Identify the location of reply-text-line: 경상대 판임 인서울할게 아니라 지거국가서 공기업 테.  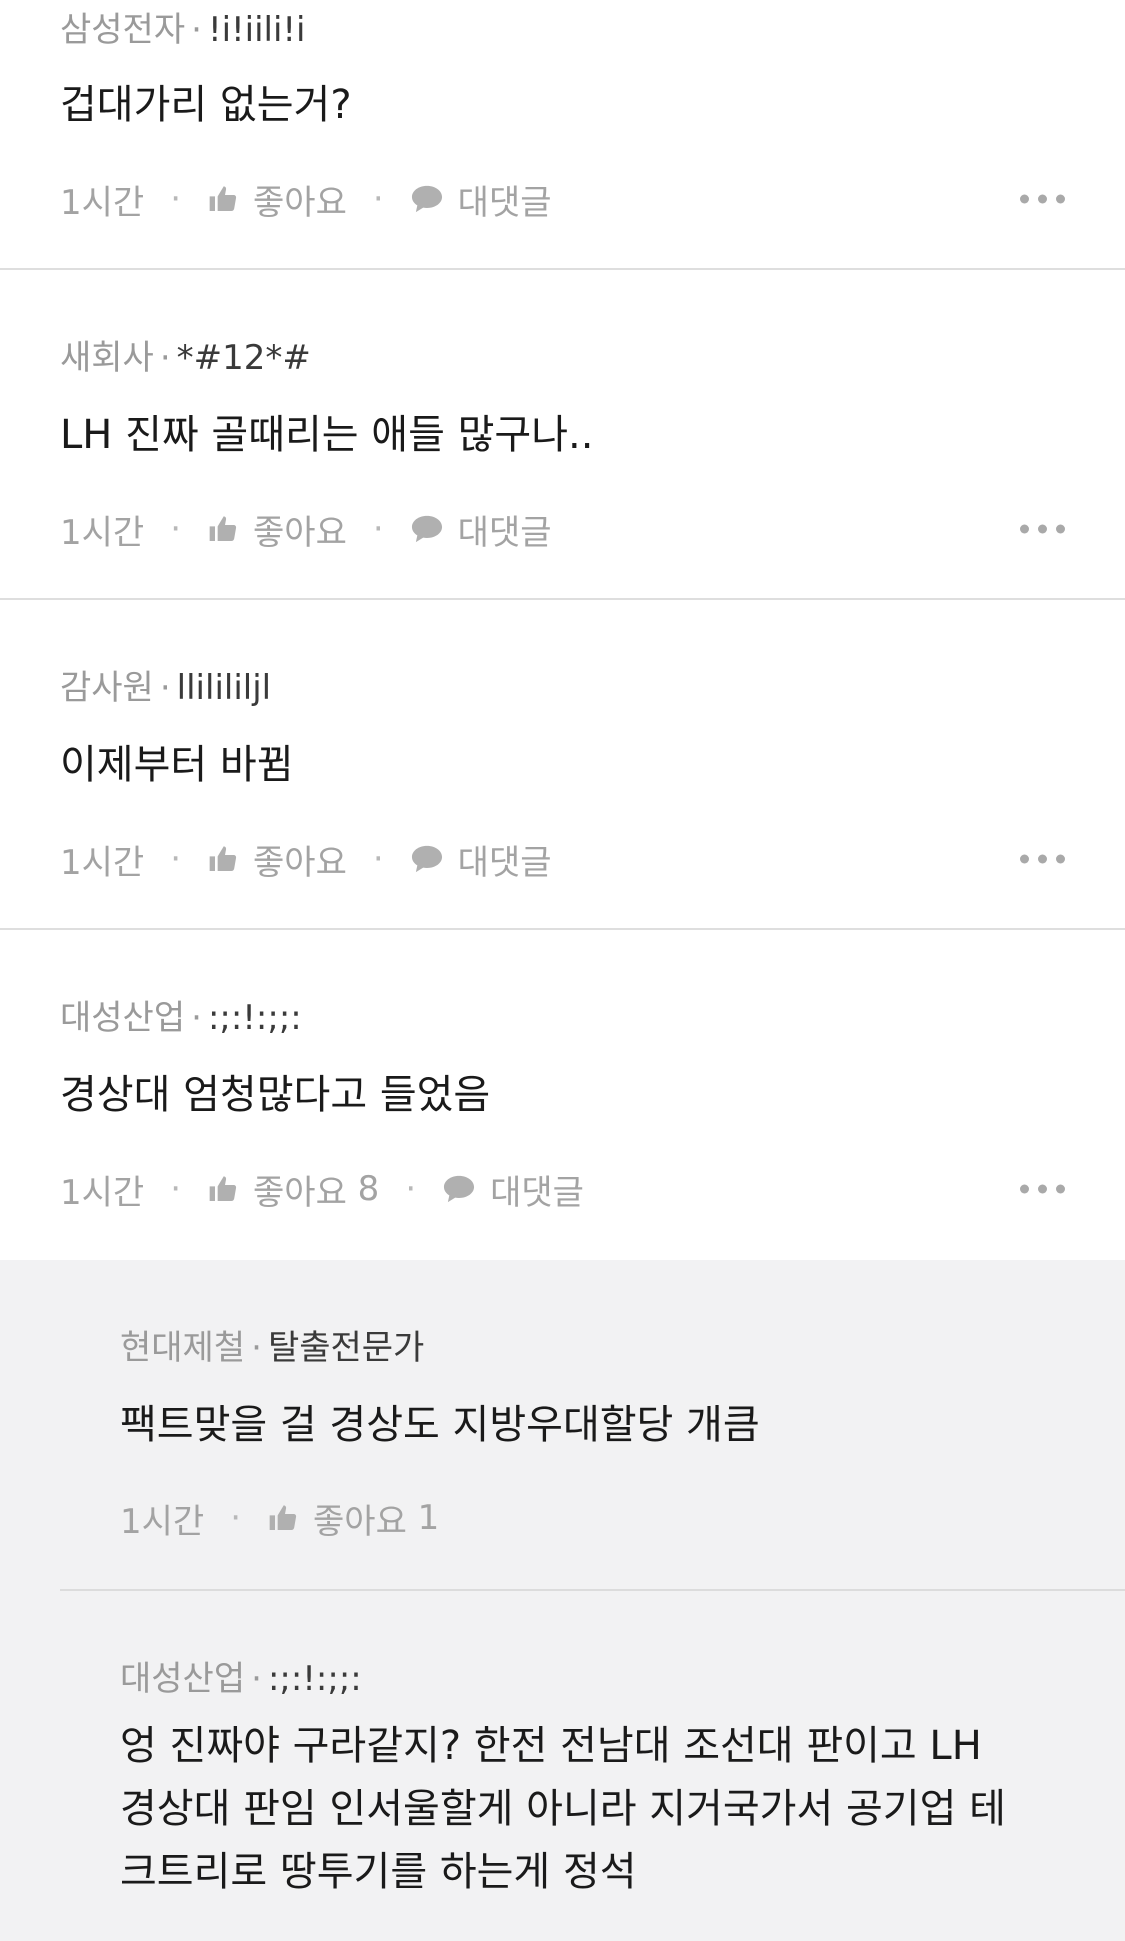
(563, 1809).